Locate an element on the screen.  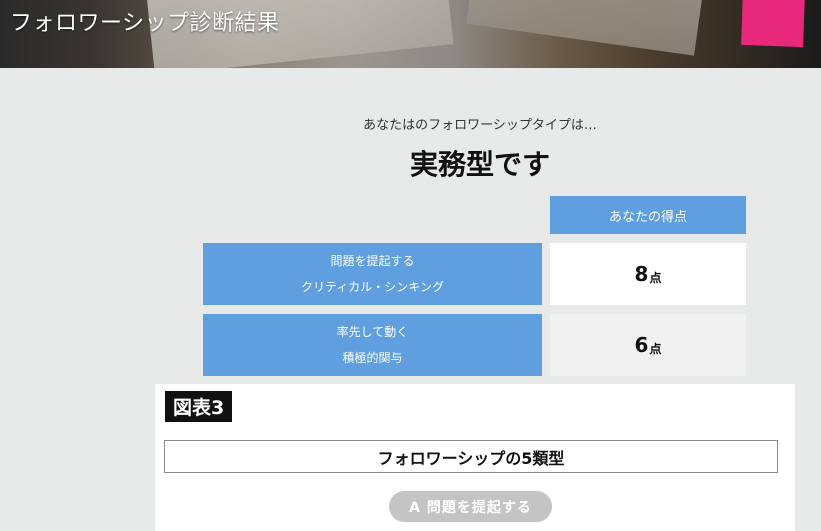
score-row-value-critical-thinking: 8 点 is located at coordinates (648, 274).